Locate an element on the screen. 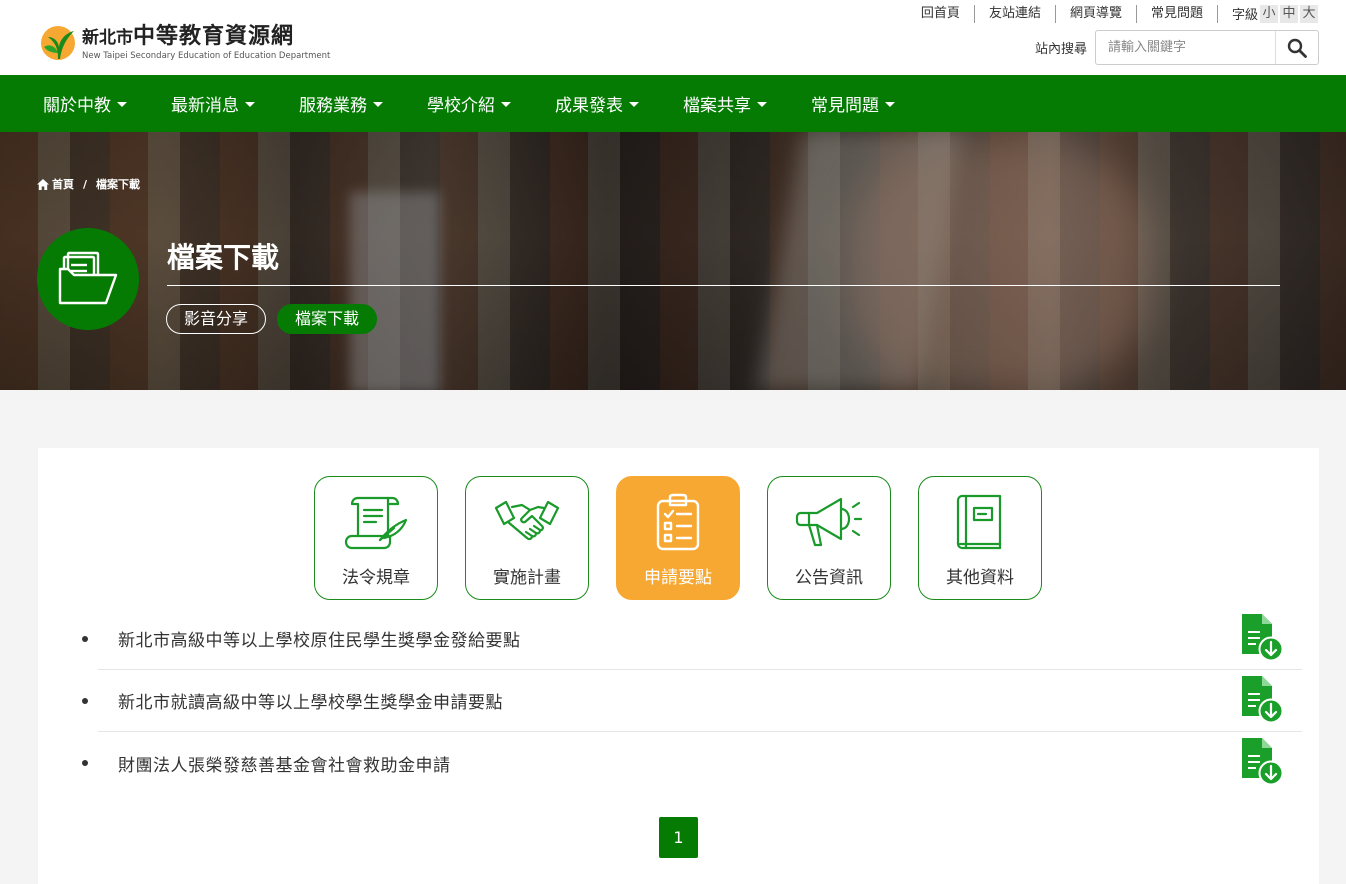 The height and width of the screenshot is (884, 1346). breadcrumb: 首頁 / 檔案下載 is located at coordinates (88, 184).